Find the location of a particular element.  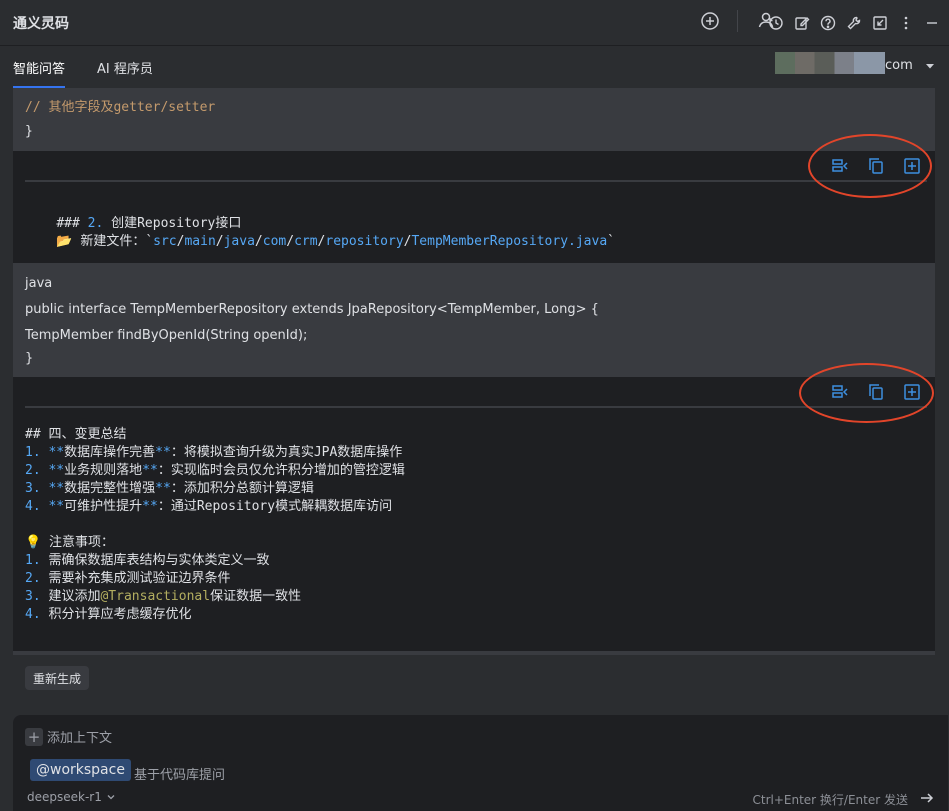

send-hint: Ctrl+Enter 换行/Enter 发送 is located at coordinates (830, 800).